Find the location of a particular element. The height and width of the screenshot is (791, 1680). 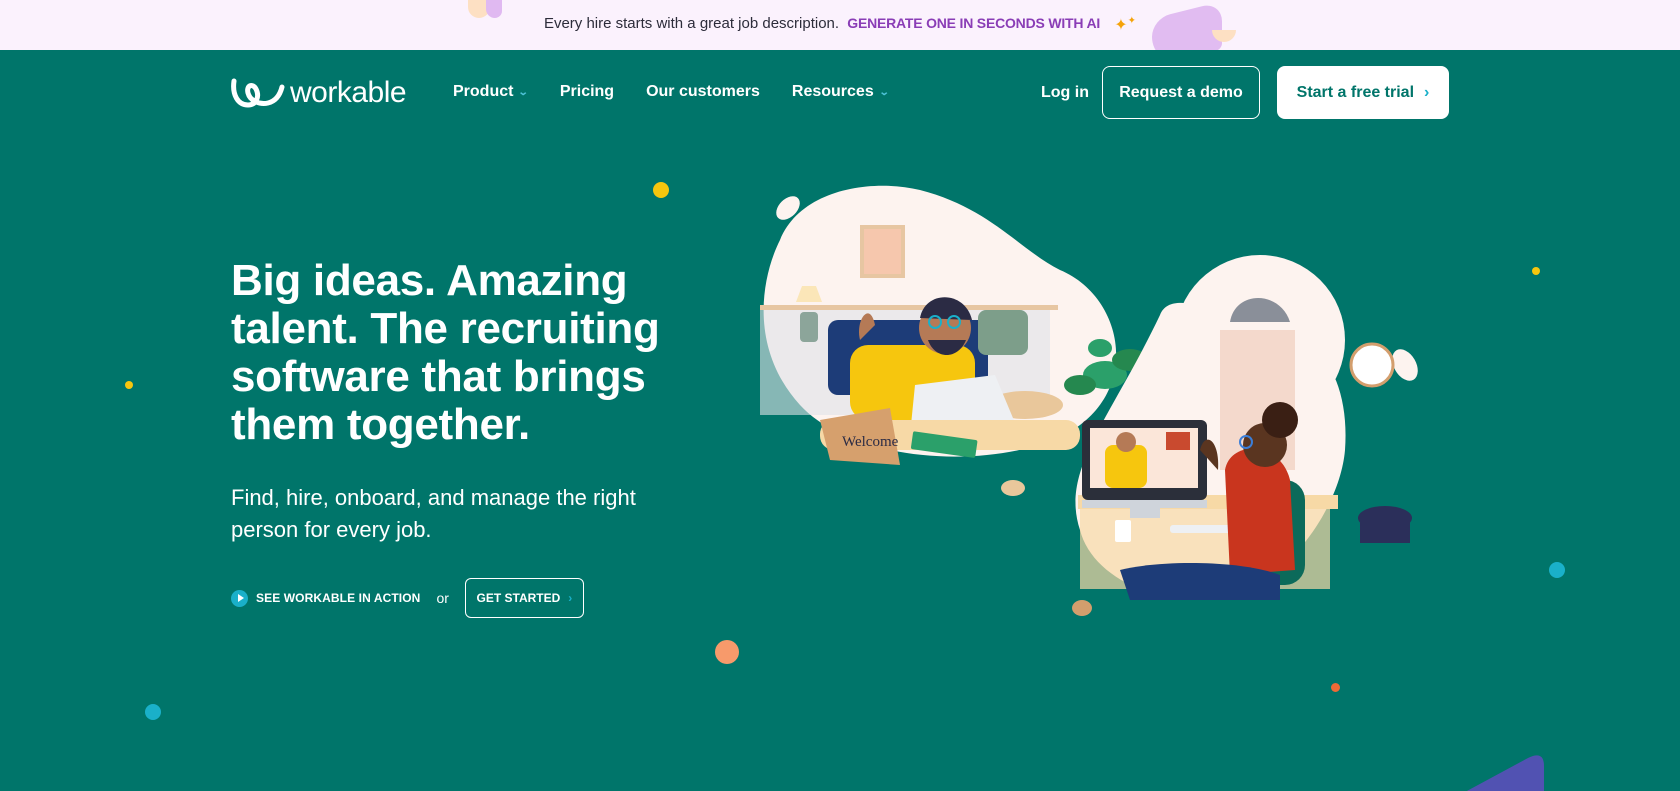

get-started-button: GET STARTED › is located at coordinates (524, 598).